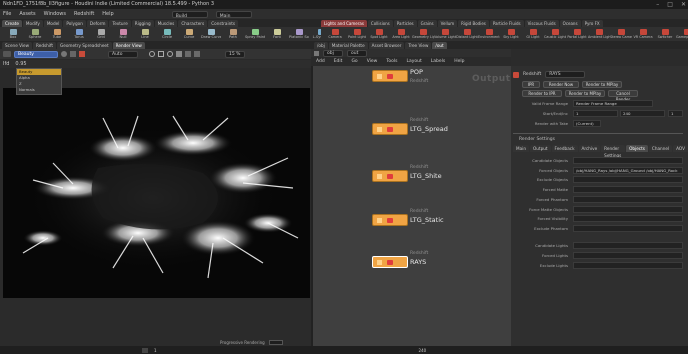 This screenshot has width=688, height=354. I want to click on shelf-tab-2: Collisions, so click(380, 23).